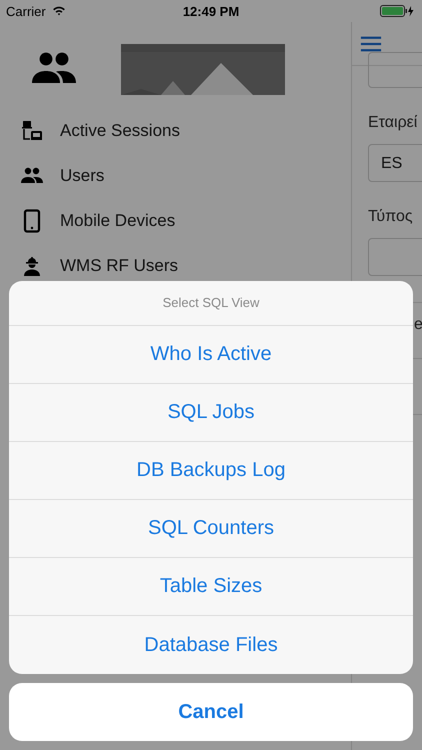  Describe the element at coordinates (185, 175) in the screenshot. I see `menu-item: Users` at that location.